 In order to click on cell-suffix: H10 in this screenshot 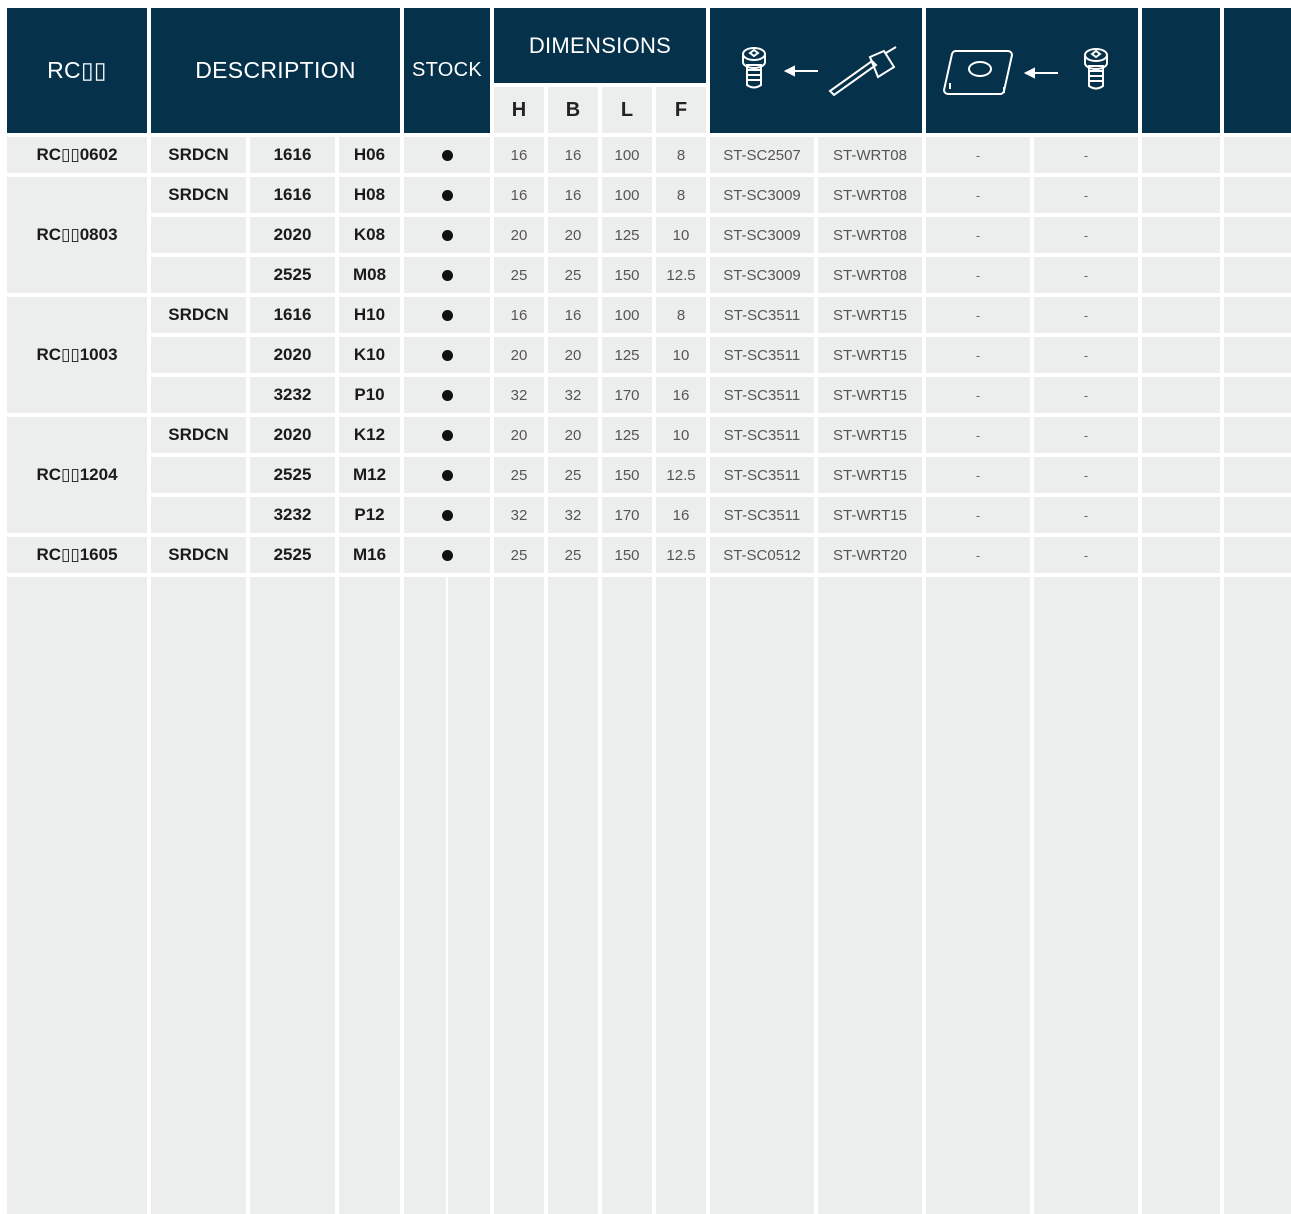, I will do `click(369, 315)`.